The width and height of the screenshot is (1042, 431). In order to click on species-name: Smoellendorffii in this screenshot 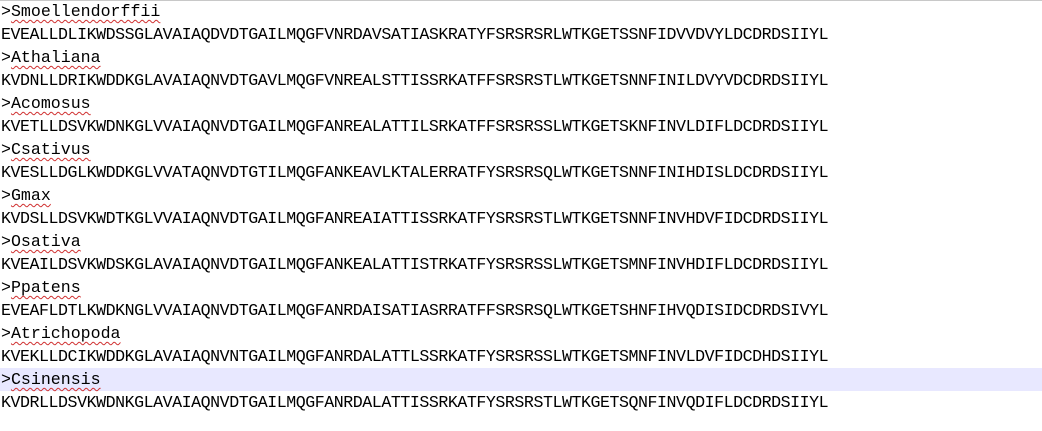, I will do `click(85, 11)`.